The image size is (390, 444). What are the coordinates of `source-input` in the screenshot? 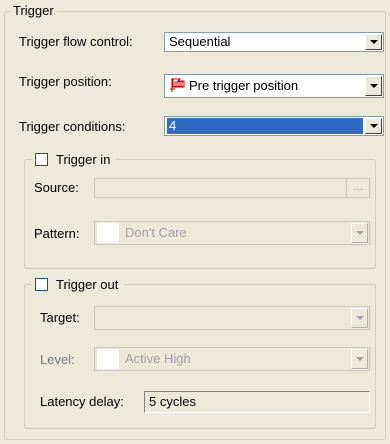 It's located at (222, 188).